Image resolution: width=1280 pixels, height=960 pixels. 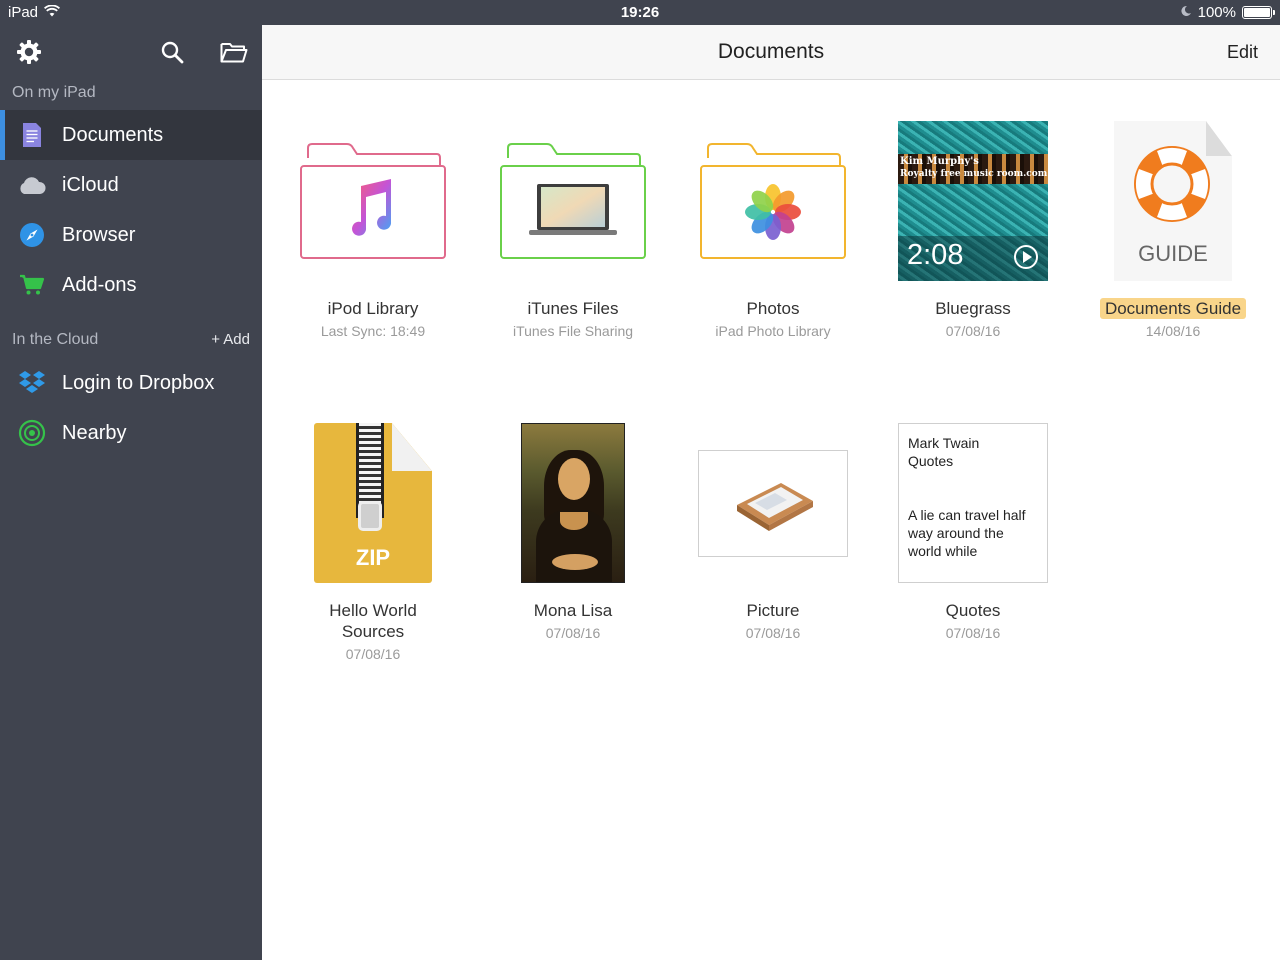 I want to click on sidebar-item-documents: Documents, so click(x=131, y=135).